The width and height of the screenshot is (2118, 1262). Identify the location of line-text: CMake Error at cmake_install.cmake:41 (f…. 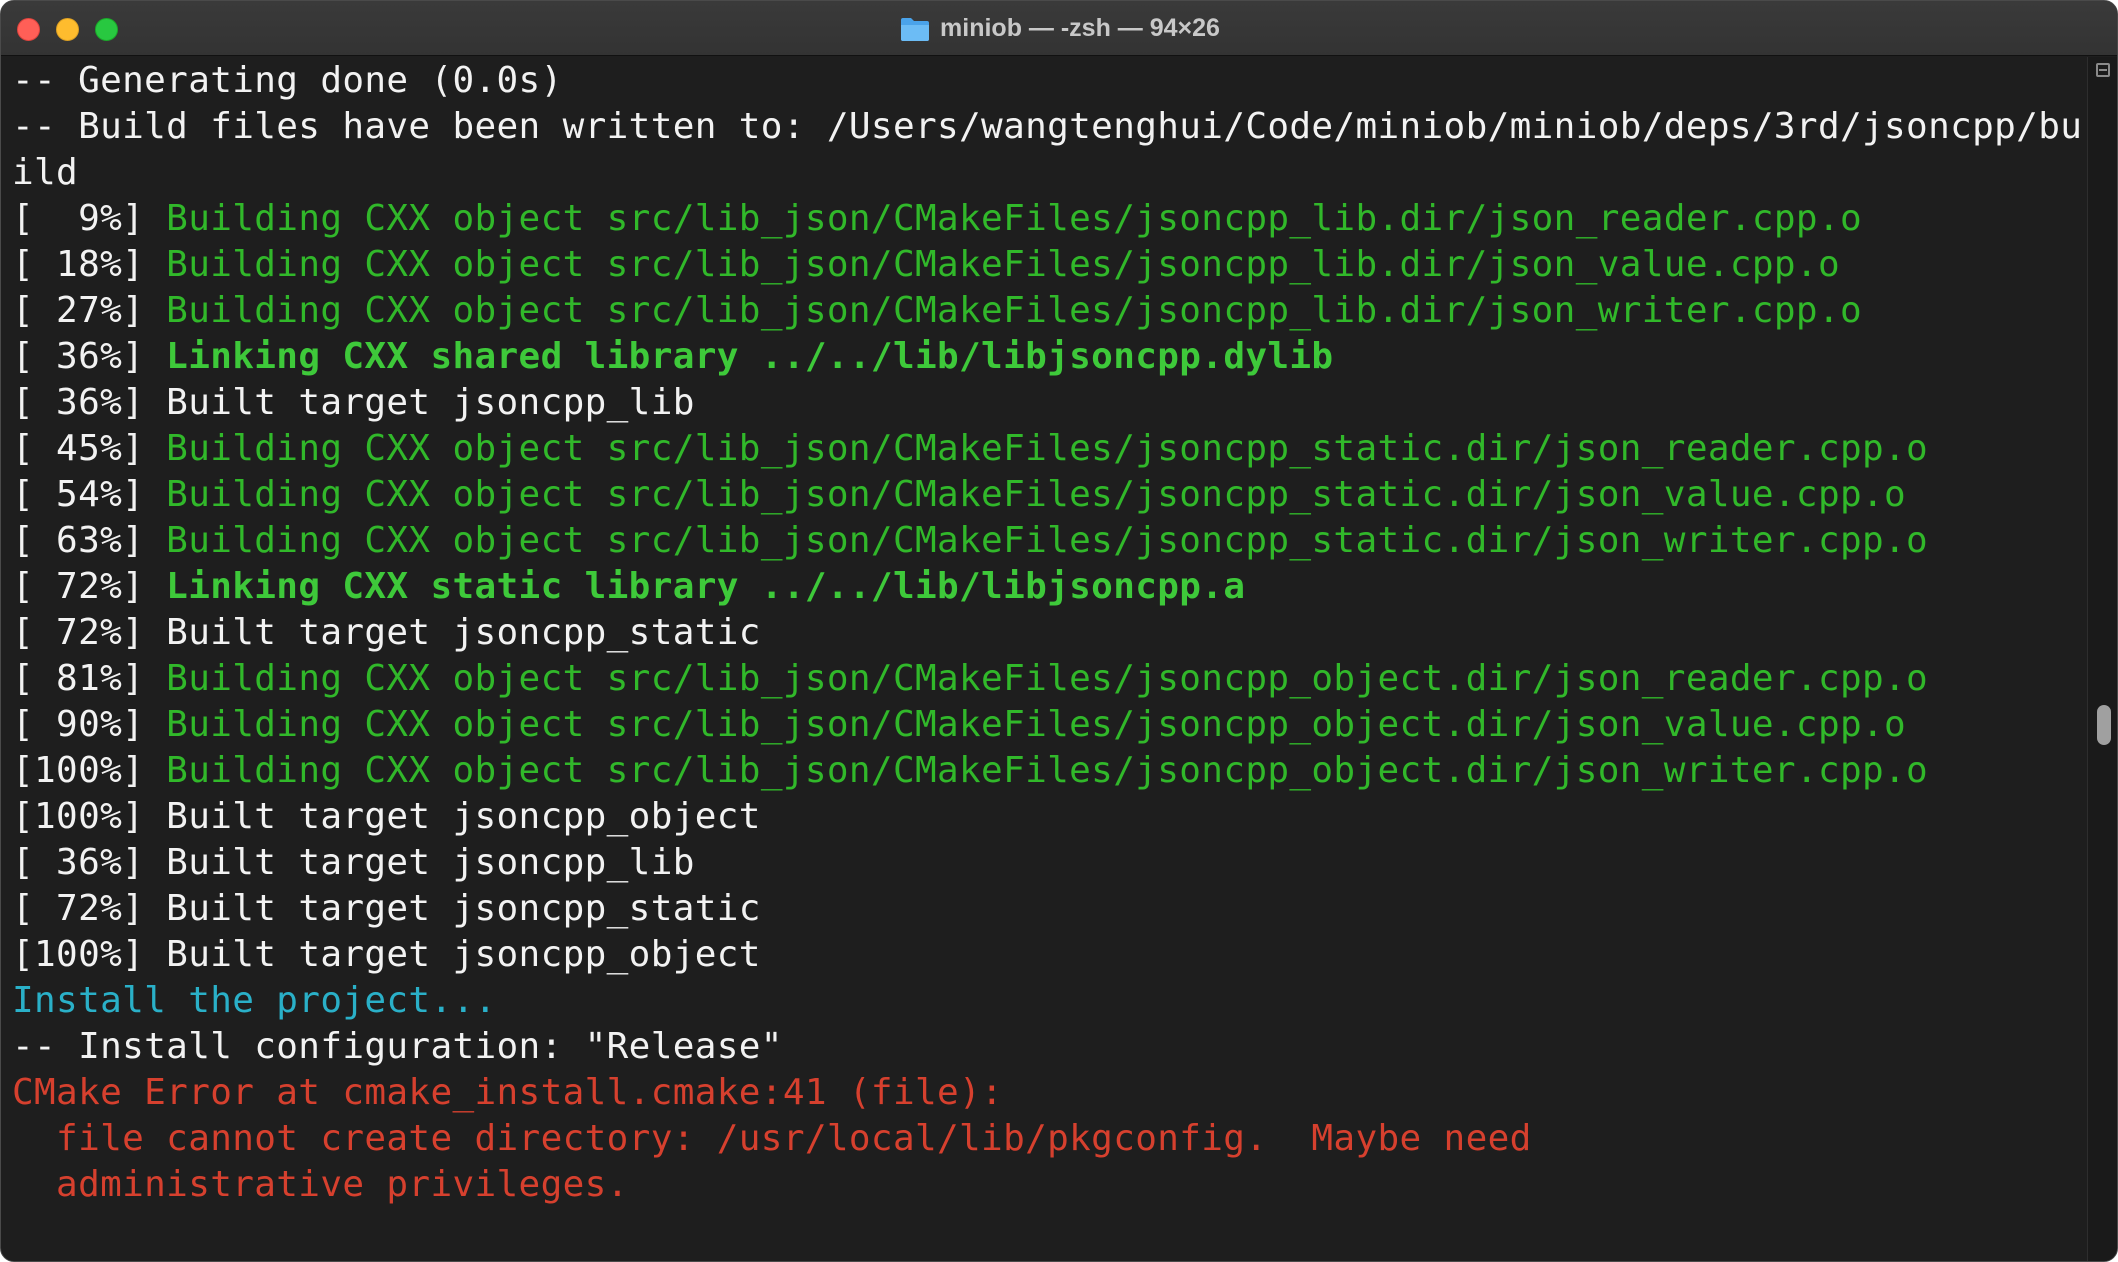
(508, 1092).